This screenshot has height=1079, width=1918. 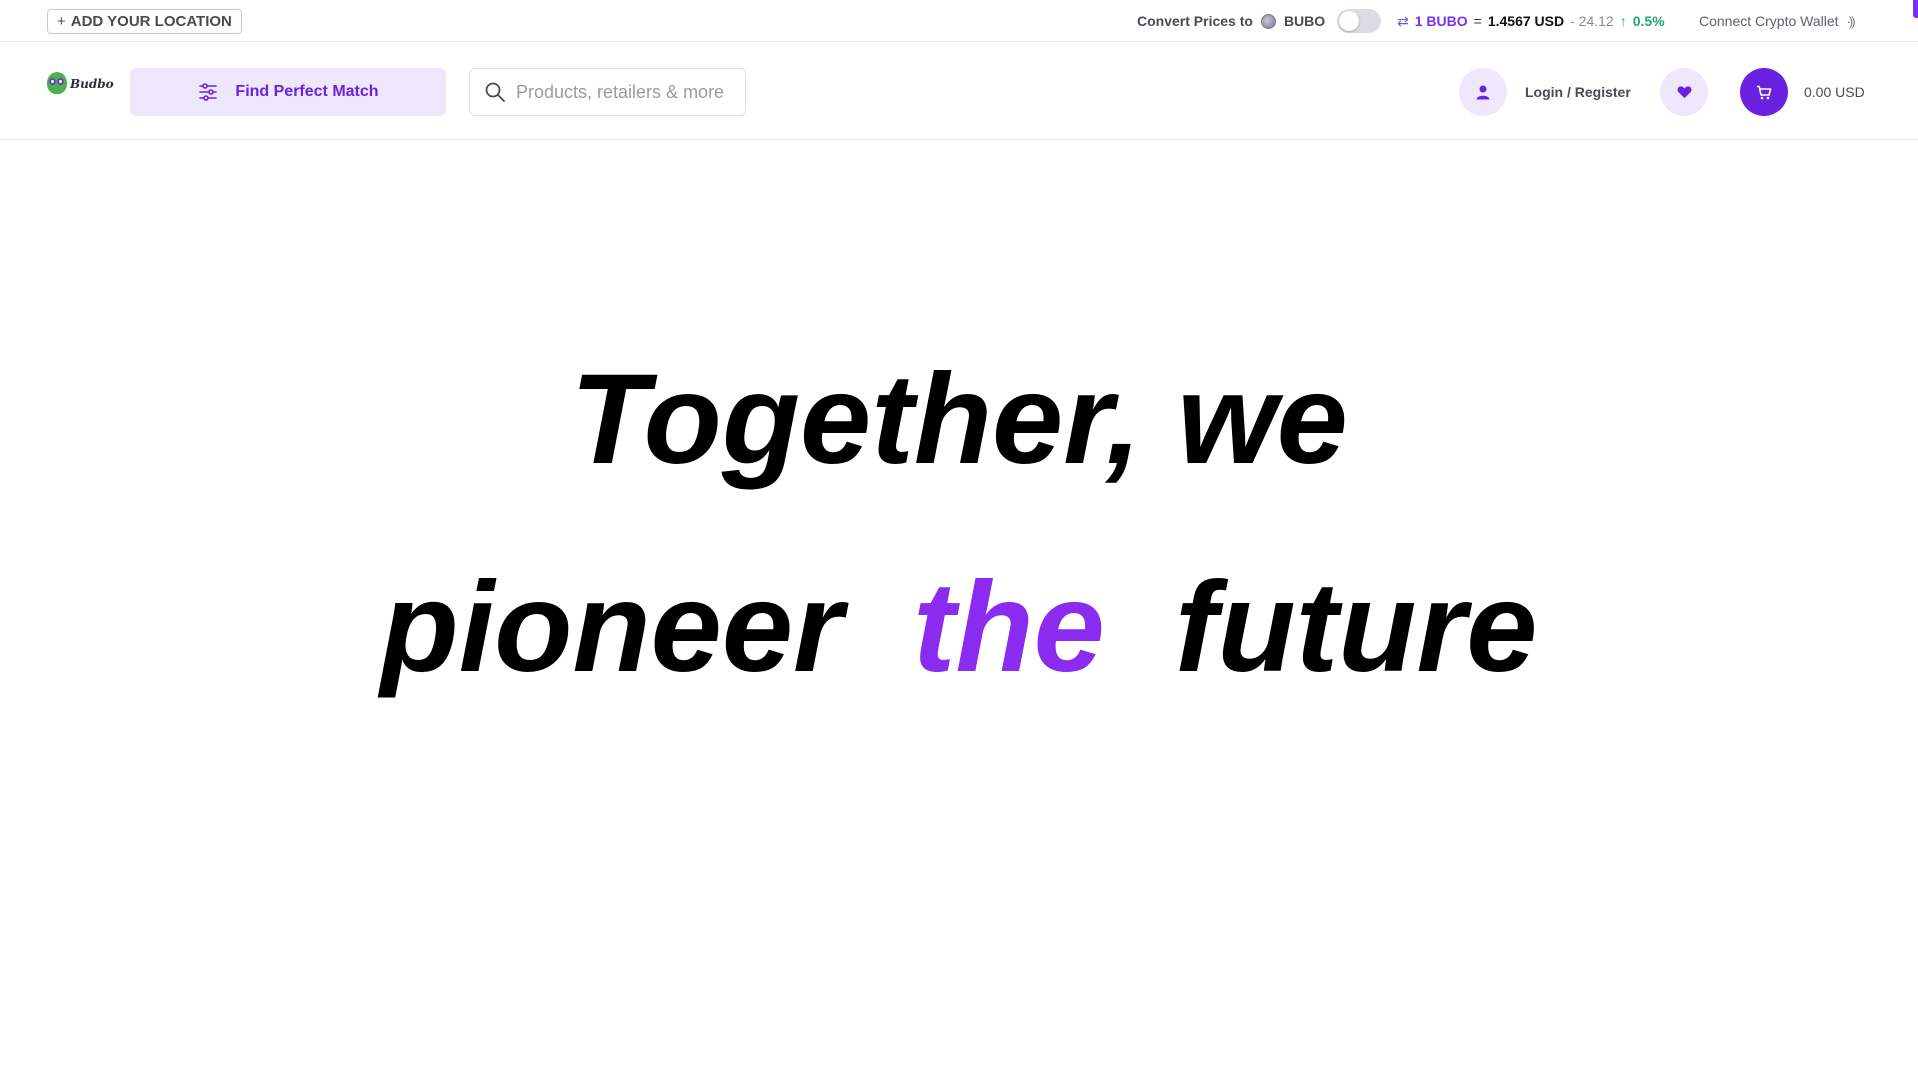 What do you see at coordinates (1441, 21) in the screenshot?
I see `rate-base: 1 BUBO` at bounding box center [1441, 21].